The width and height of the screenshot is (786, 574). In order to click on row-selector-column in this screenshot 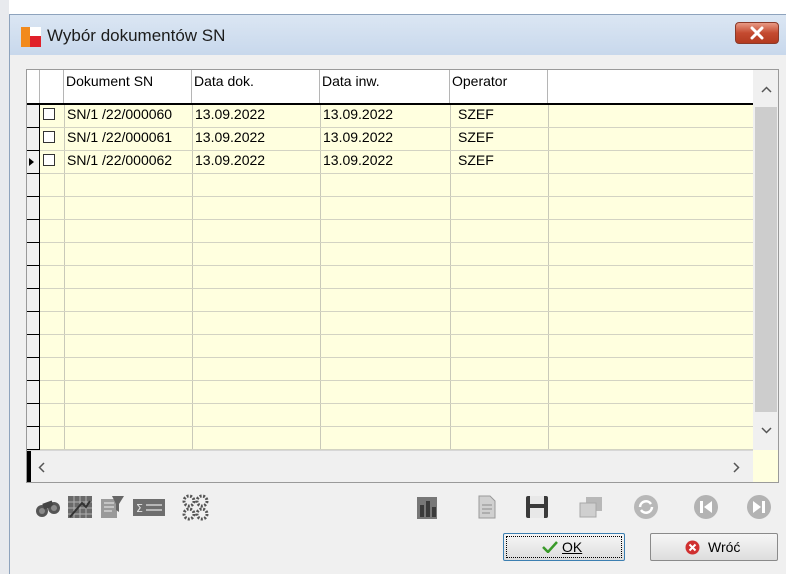, I will do `click(33, 277)`.